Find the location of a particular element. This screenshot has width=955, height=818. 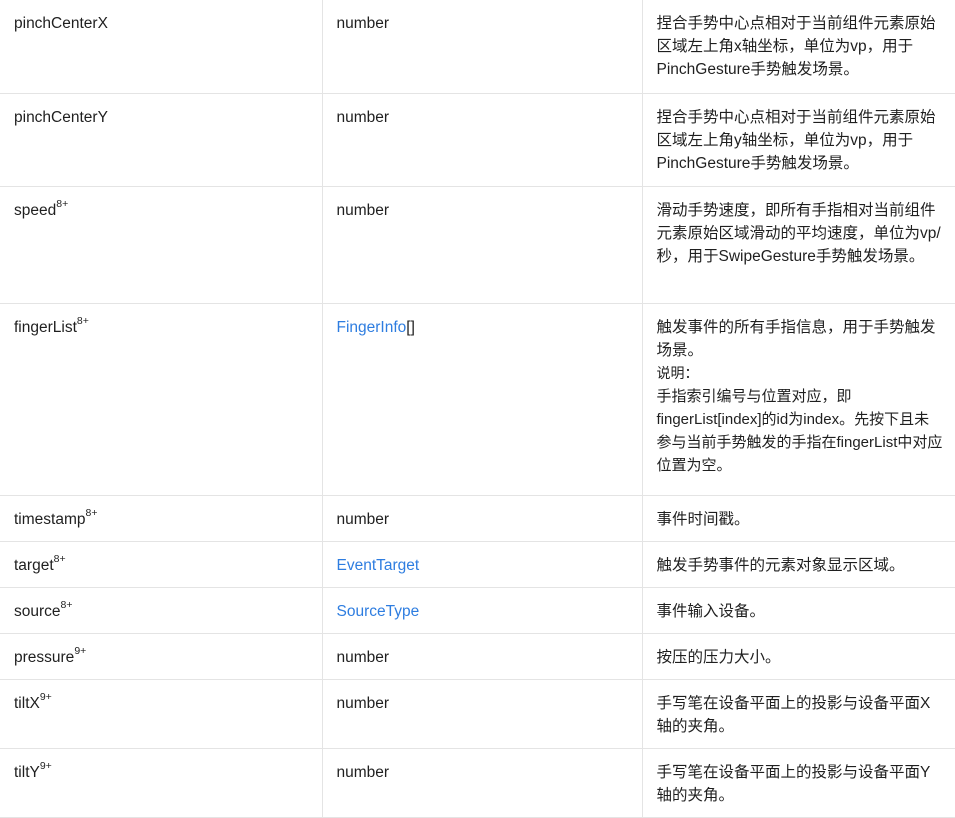

type-array-suffix: [] is located at coordinates (410, 327).